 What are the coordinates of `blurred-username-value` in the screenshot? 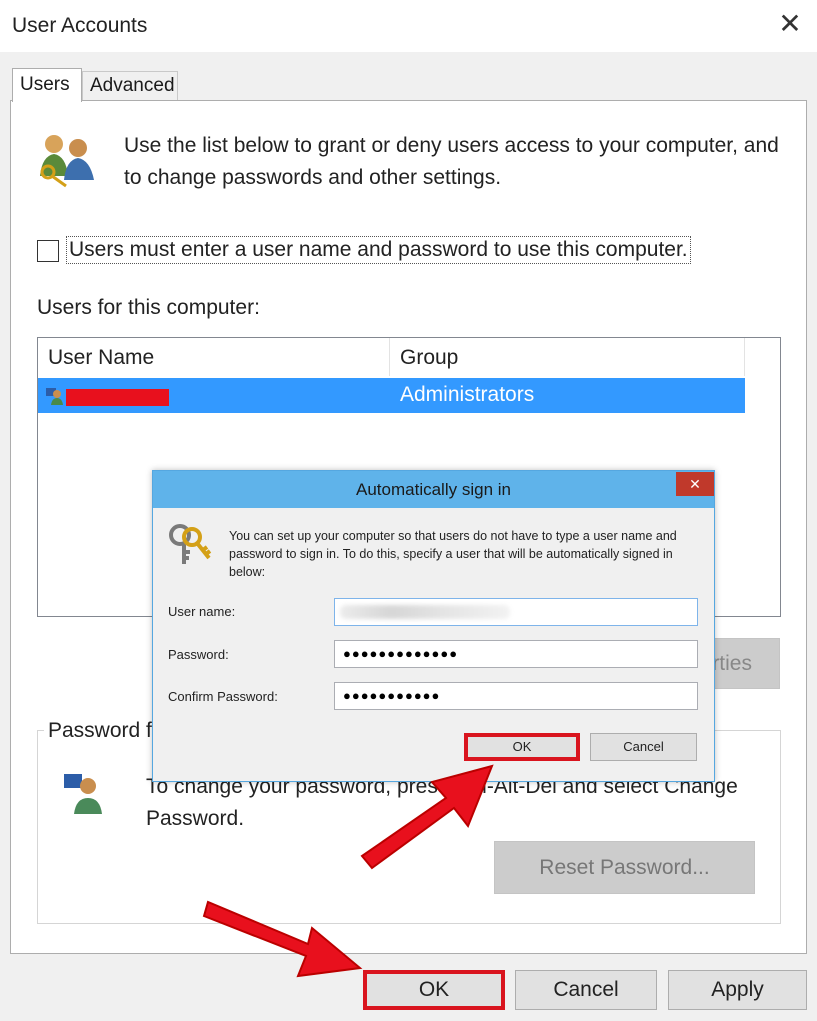 It's located at (425, 612).